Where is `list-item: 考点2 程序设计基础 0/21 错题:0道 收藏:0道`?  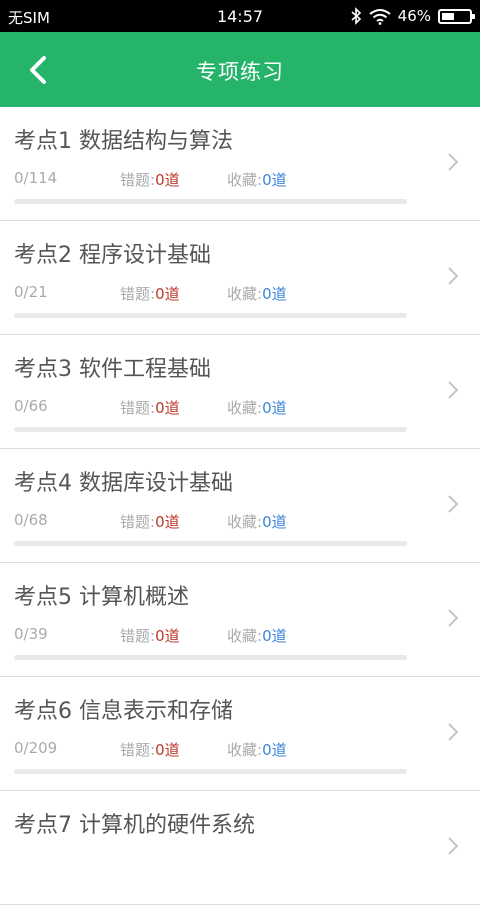
list-item: 考点2 程序设计基础 0/21 错题:0道 收藏:0道 is located at coordinates (240, 278).